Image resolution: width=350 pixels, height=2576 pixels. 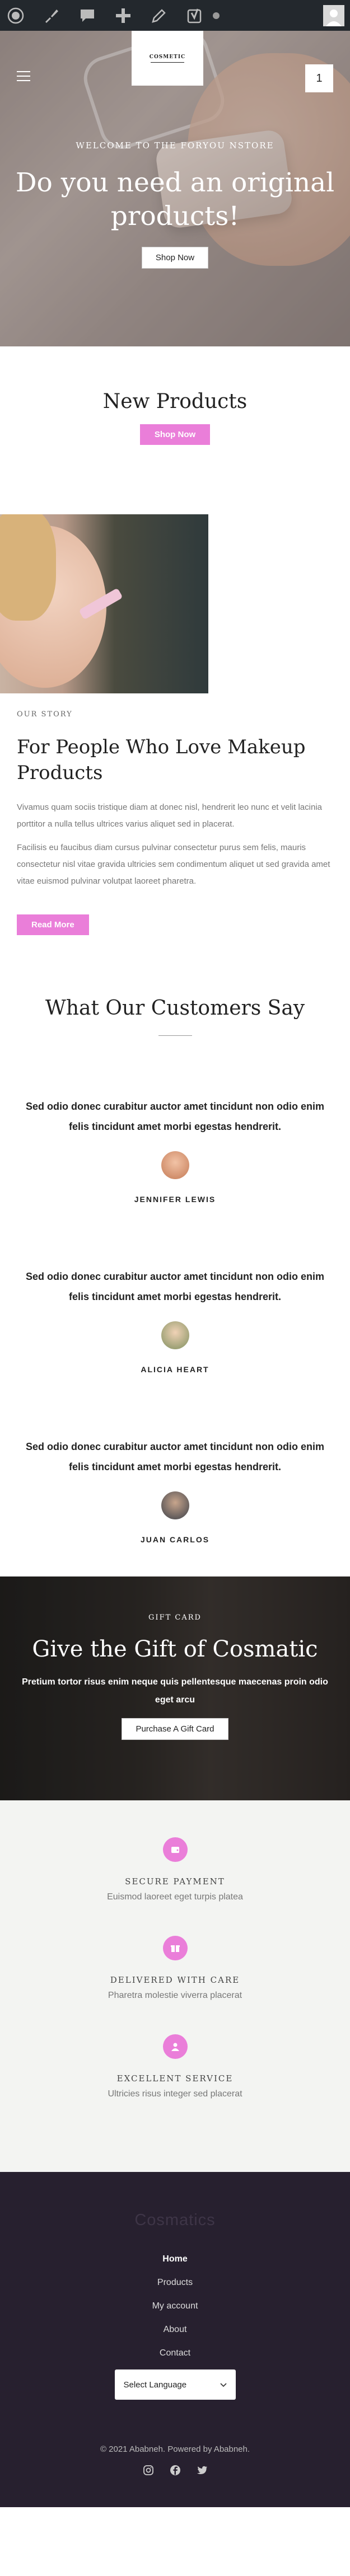 I want to click on instagram-icon, so click(x=149, y=2470).